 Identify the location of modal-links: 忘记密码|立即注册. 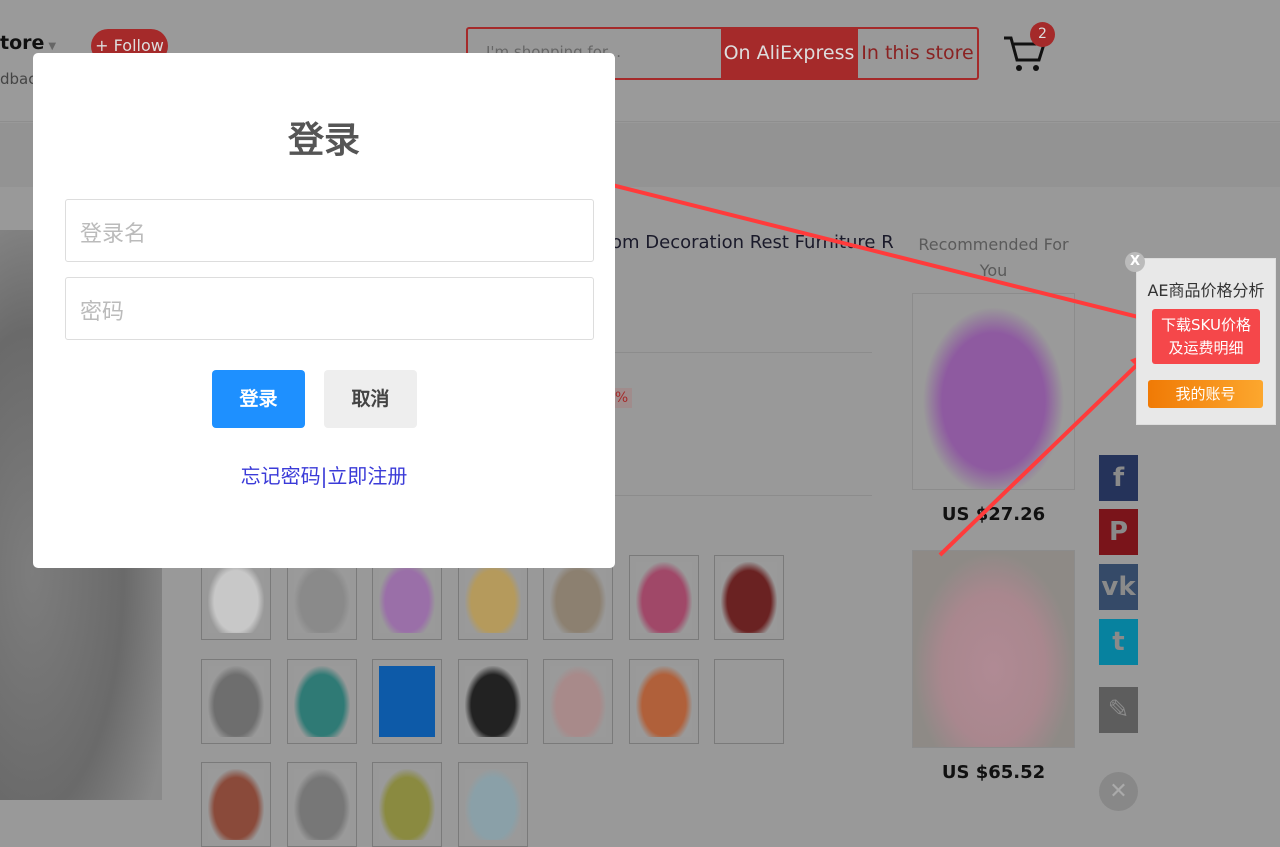
(324, 474).